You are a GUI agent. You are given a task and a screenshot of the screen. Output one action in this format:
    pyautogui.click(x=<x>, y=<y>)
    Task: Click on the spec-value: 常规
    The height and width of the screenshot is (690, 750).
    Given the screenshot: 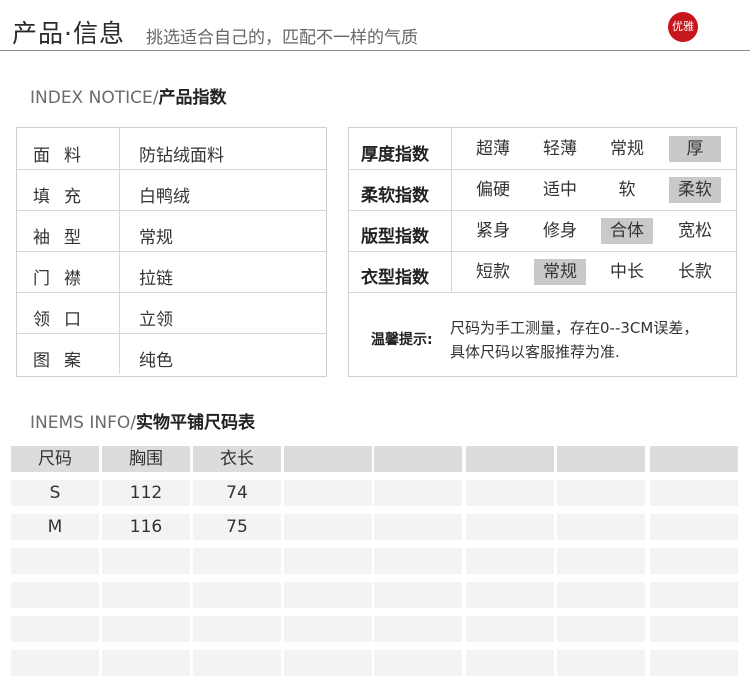 What is the action you would take?
    pyautogui.click(x=156, y=238)
    